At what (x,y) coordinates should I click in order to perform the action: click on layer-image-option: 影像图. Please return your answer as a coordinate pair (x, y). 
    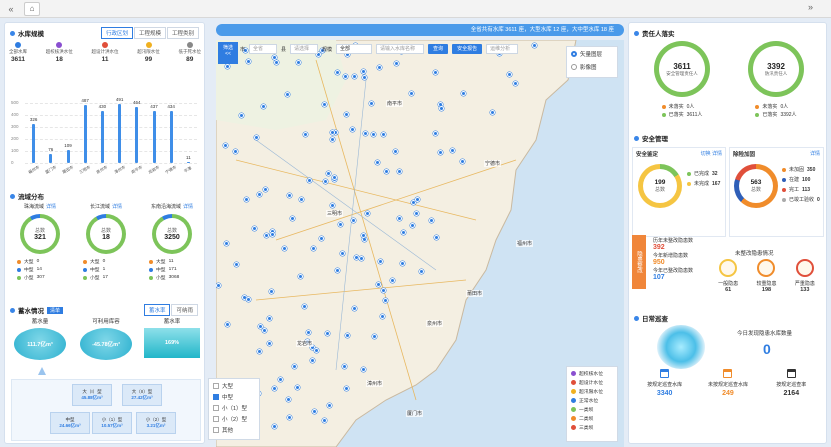
    Looking at the image, I should click on (592, 67).